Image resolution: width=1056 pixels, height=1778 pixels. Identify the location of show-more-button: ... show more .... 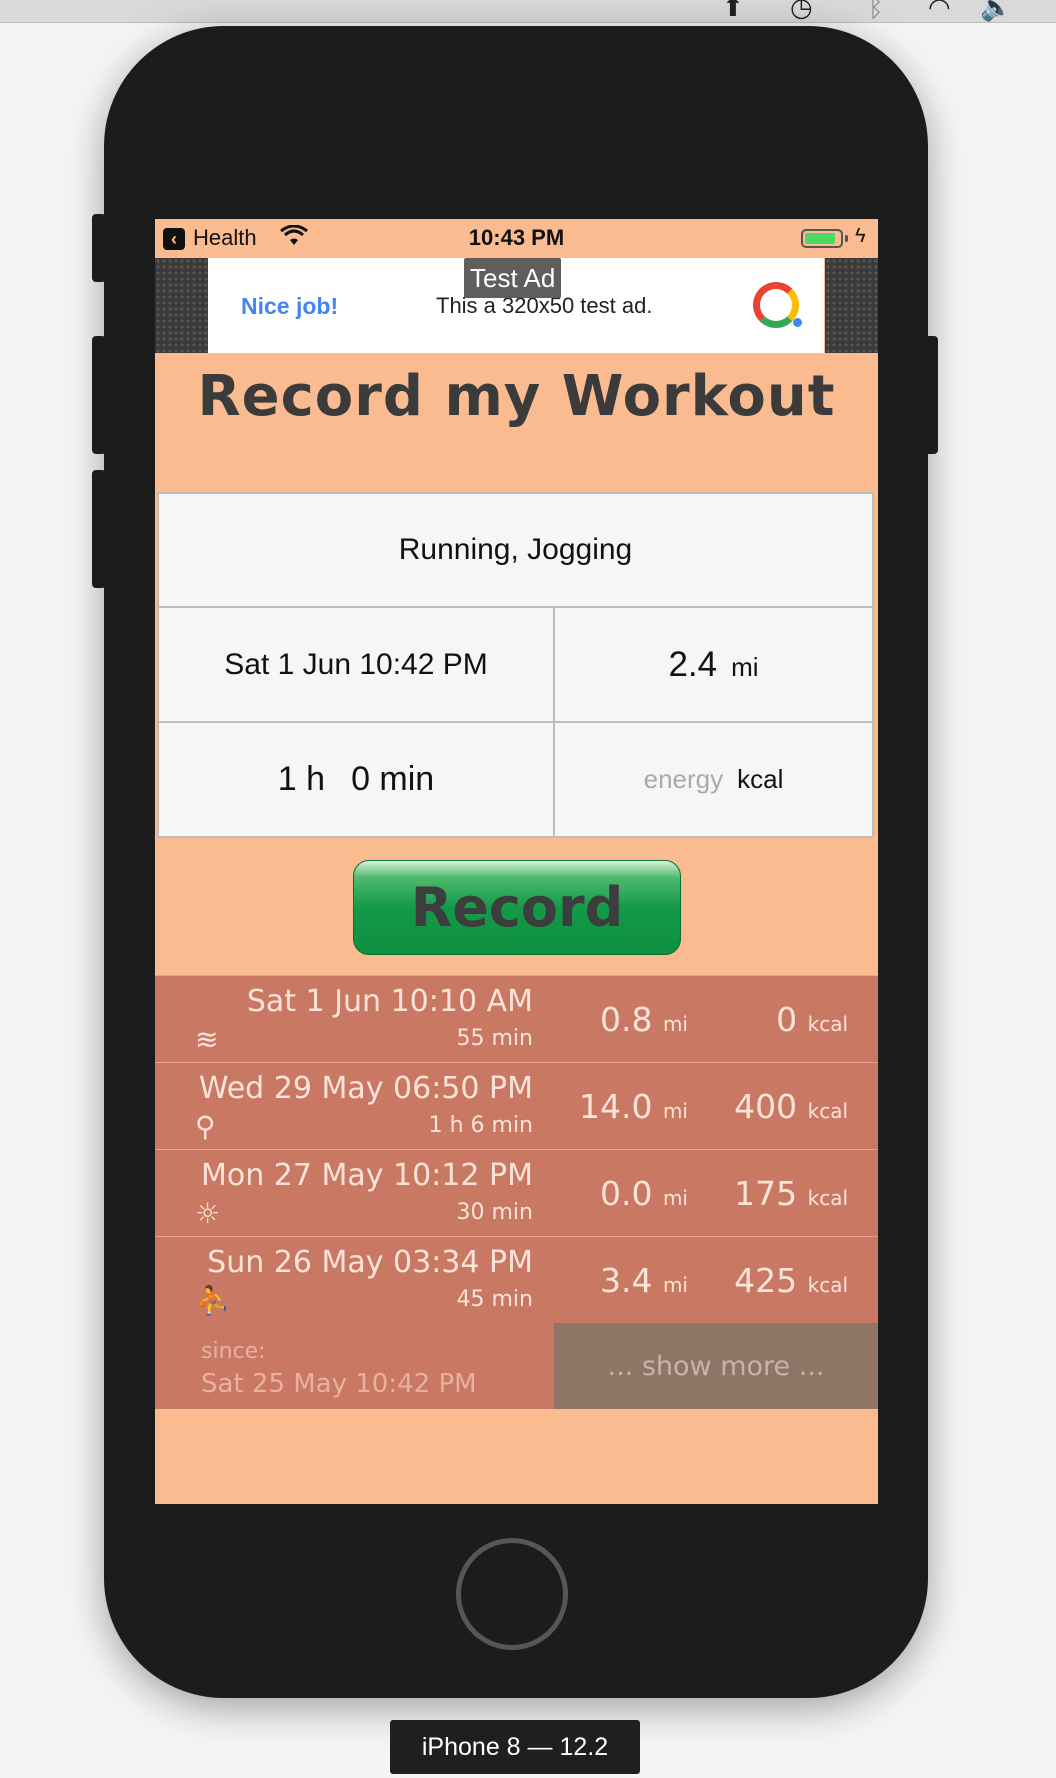
(716, 1366).